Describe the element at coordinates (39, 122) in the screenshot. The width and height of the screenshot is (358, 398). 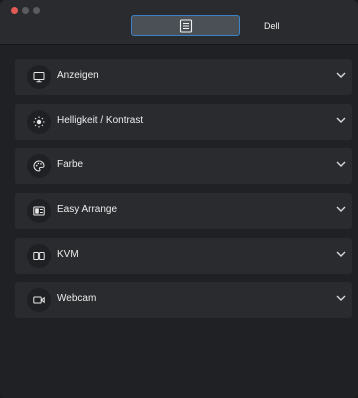
I see `brightness-icon` at that location.